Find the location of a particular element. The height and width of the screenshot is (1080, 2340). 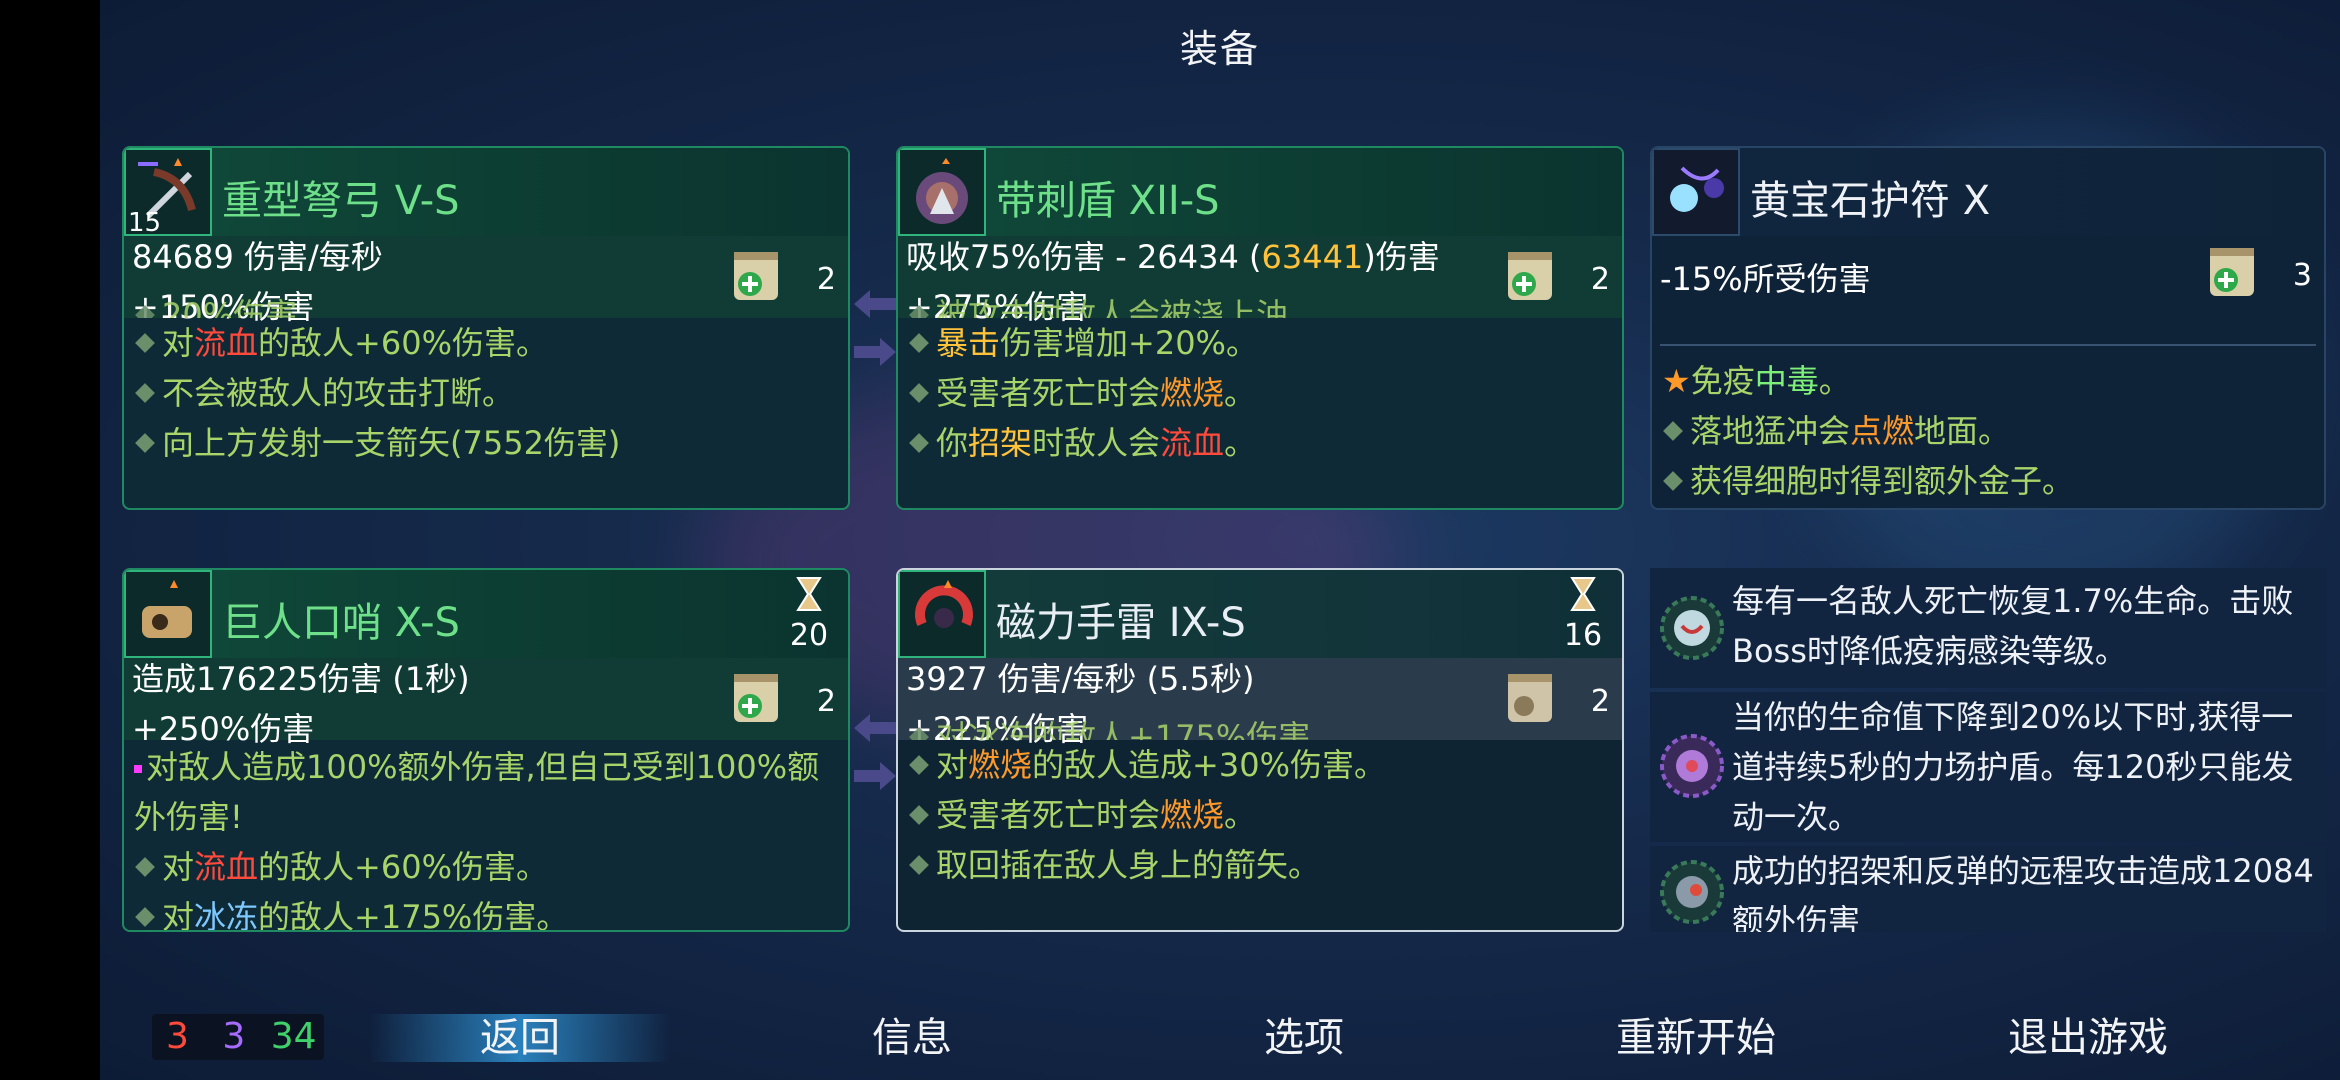

effect-line: 向上方发射一支箭矢(7552伤害) is located at coordinates (489, 443).